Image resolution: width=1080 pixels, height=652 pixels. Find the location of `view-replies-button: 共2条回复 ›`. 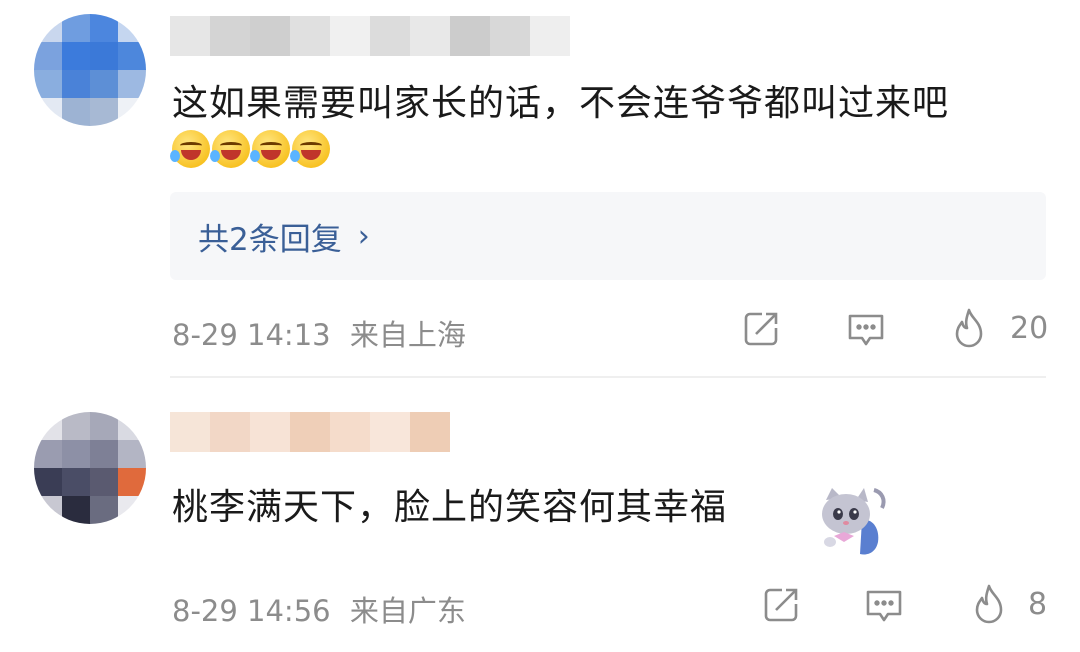

view-replies-button: 共2条回复 › is located at coordinates (608, 236).